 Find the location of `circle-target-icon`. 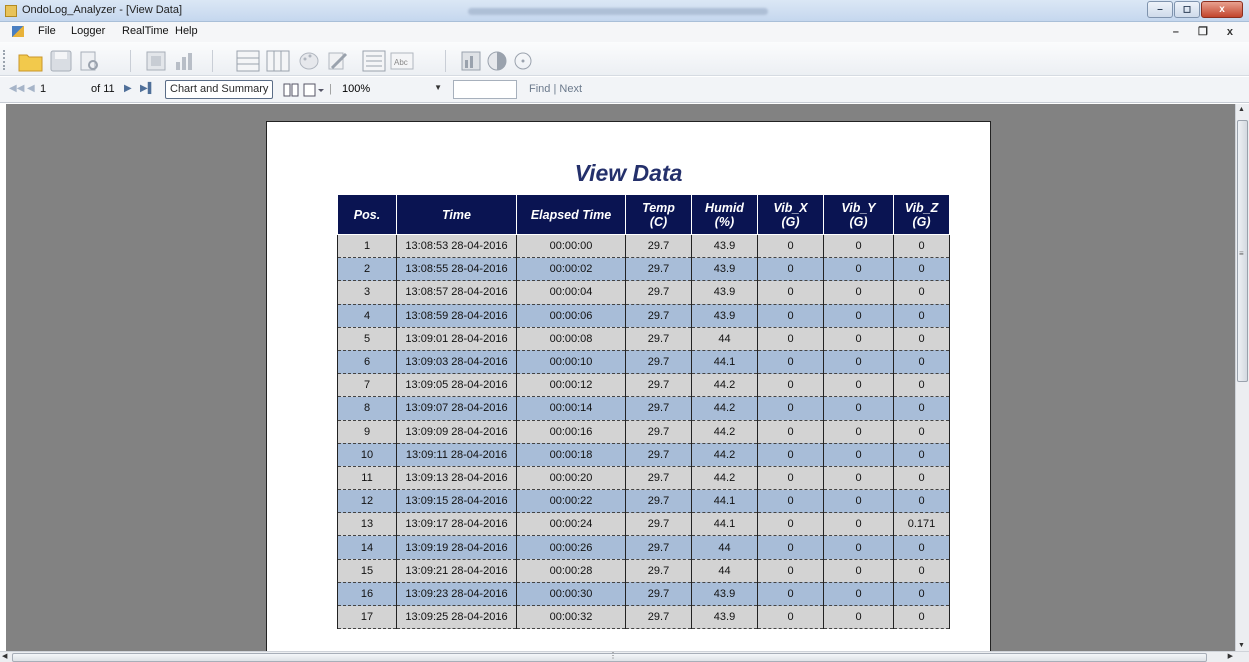

circle-target-icon is located at coordinates (523, 61).